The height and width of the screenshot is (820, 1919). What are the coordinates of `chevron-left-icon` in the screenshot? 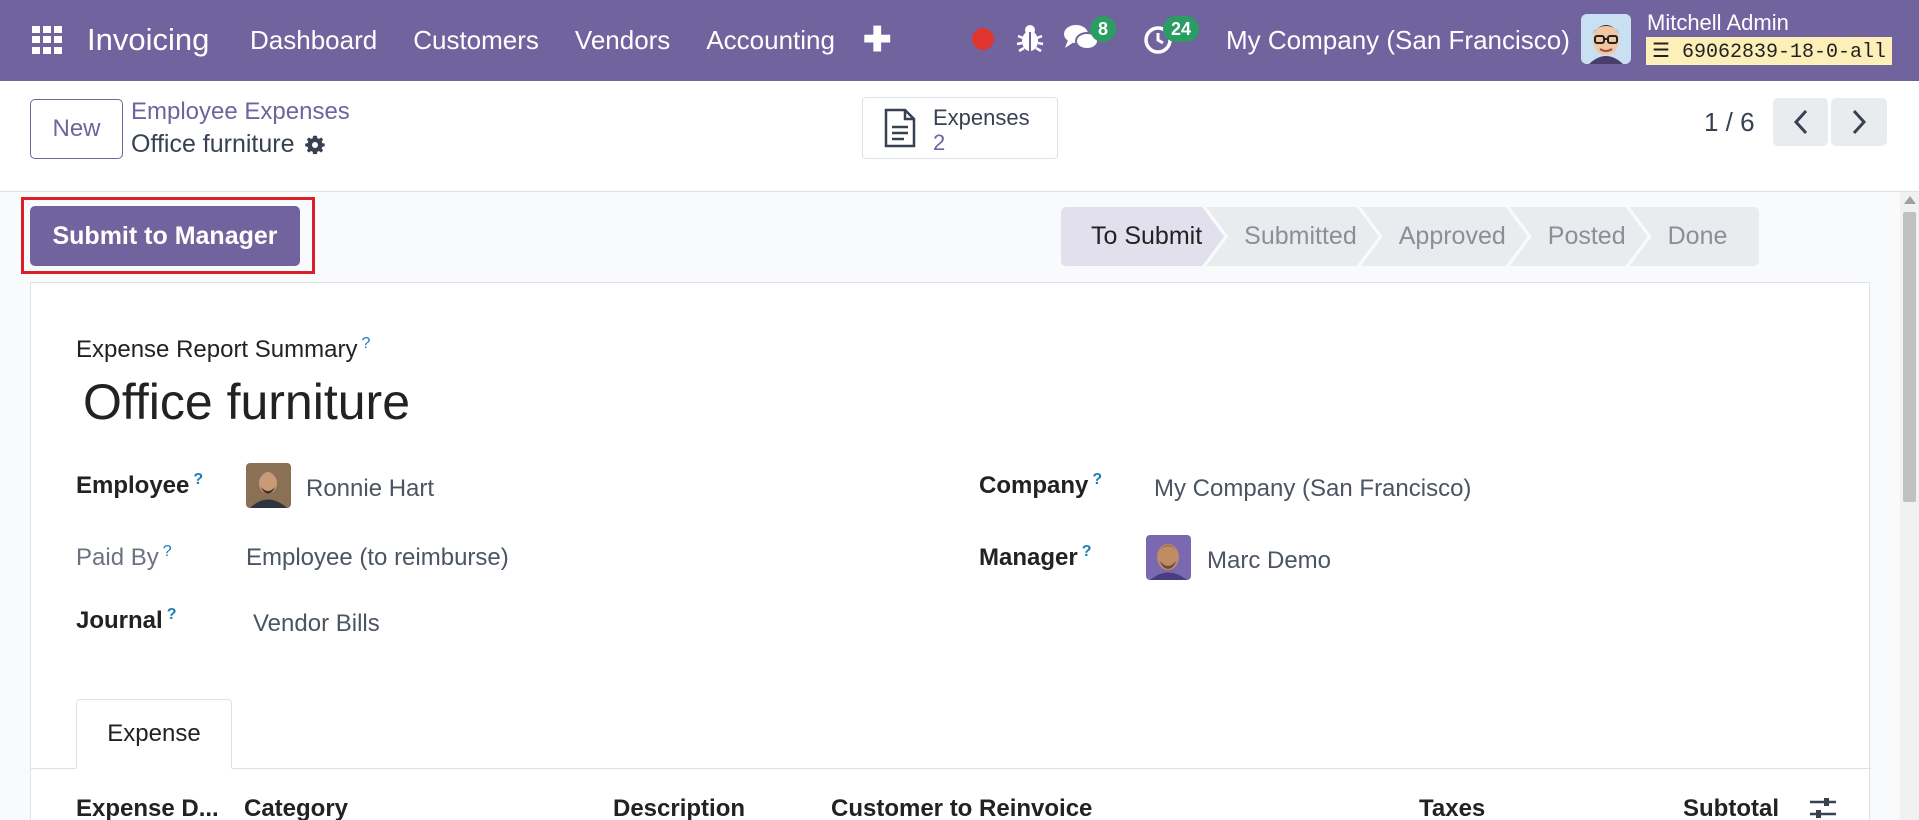 It's located at (1800, 122).